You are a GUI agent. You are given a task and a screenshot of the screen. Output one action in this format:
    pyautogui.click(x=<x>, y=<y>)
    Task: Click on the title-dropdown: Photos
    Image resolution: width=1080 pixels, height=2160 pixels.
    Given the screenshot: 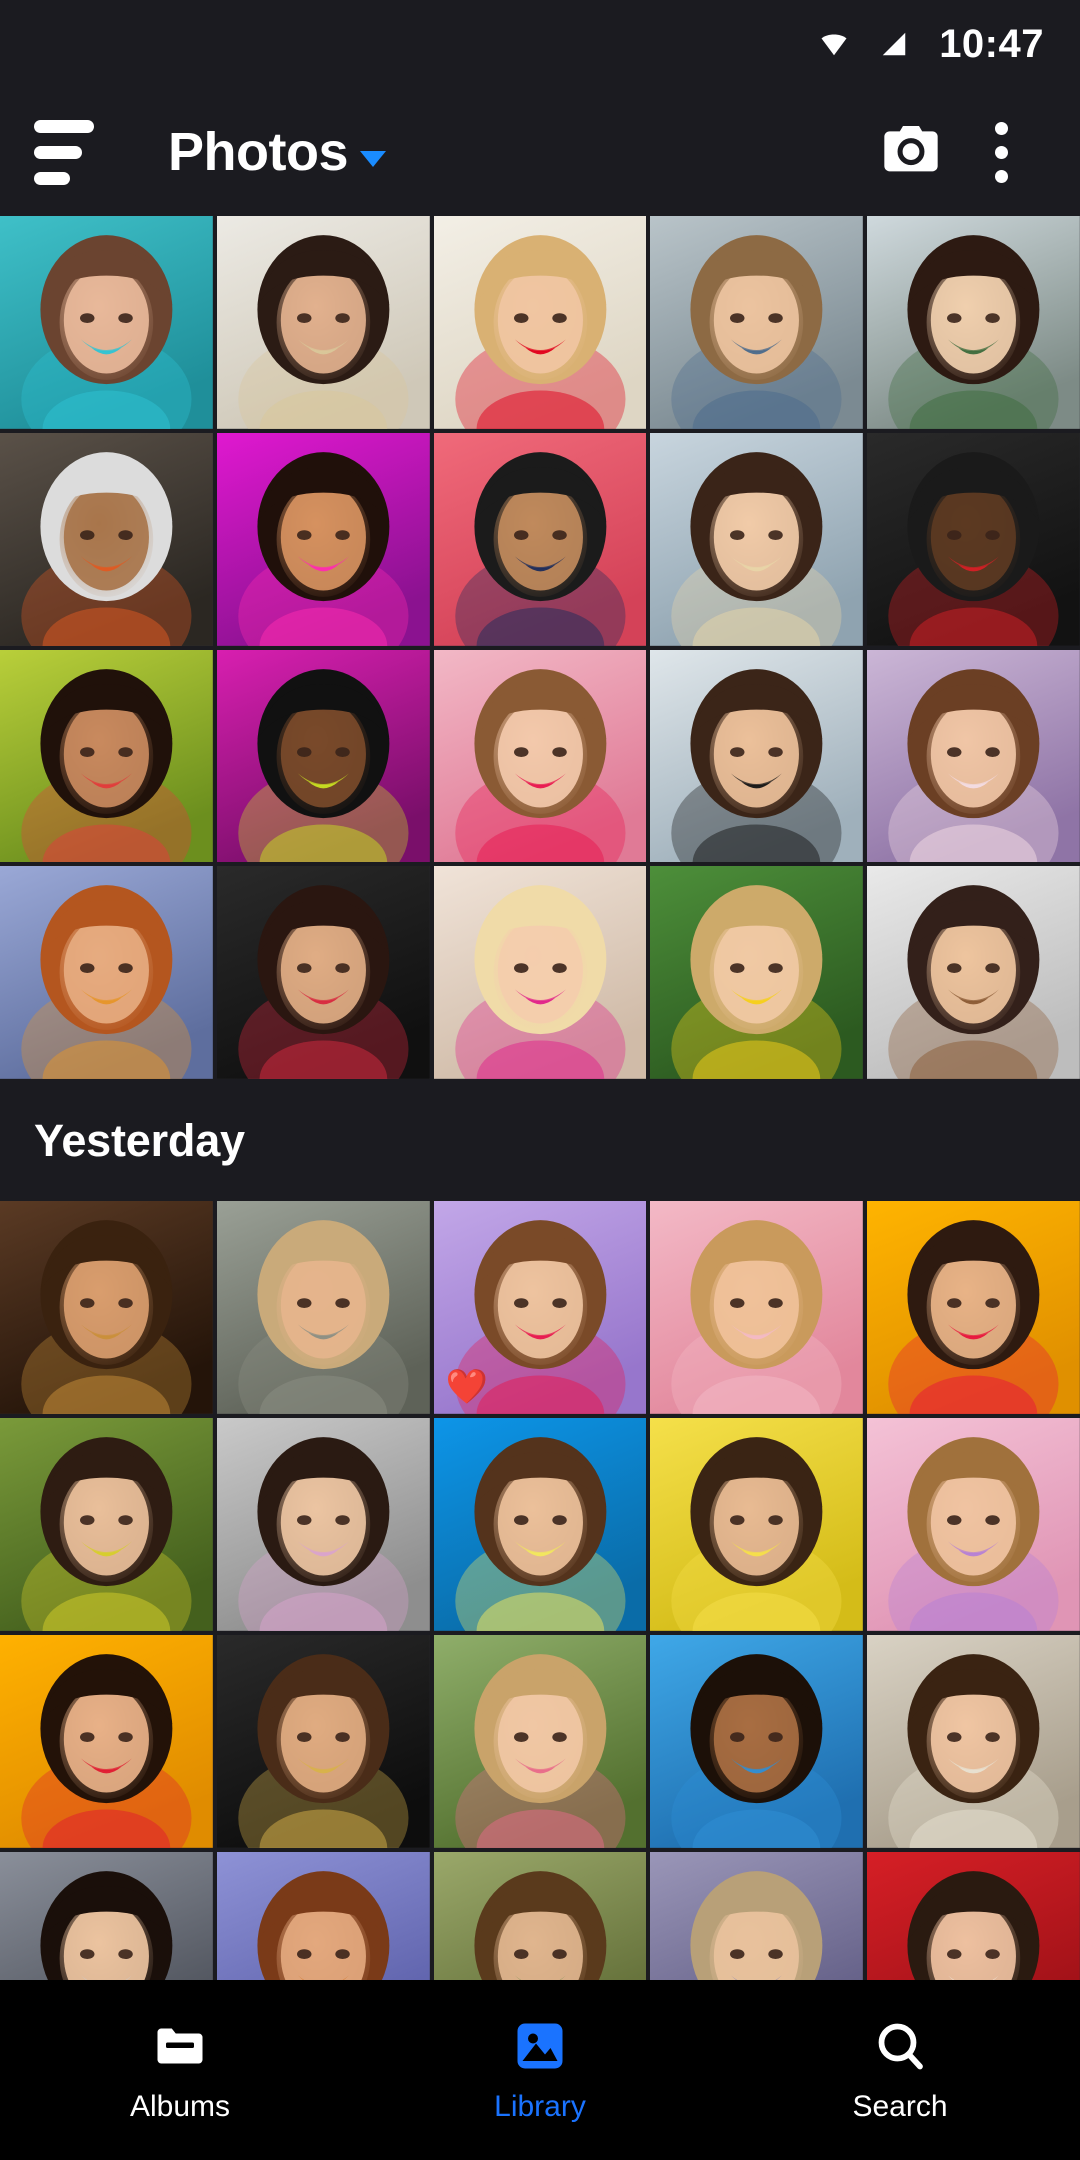 What is the action you would take?
    pyautogui.click(x=277, y=152)
    